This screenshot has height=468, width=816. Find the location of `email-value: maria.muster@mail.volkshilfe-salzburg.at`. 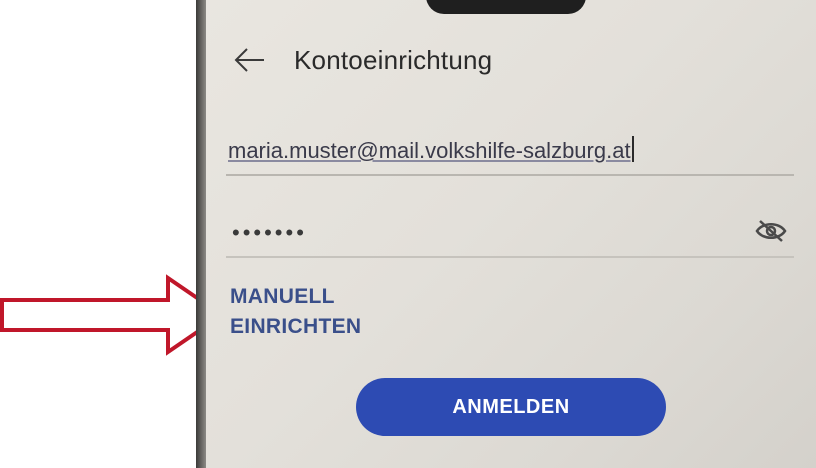

email-value: maria.muster@mail.volkshilfe-salzburg.at is located at coordinates (431, 150).